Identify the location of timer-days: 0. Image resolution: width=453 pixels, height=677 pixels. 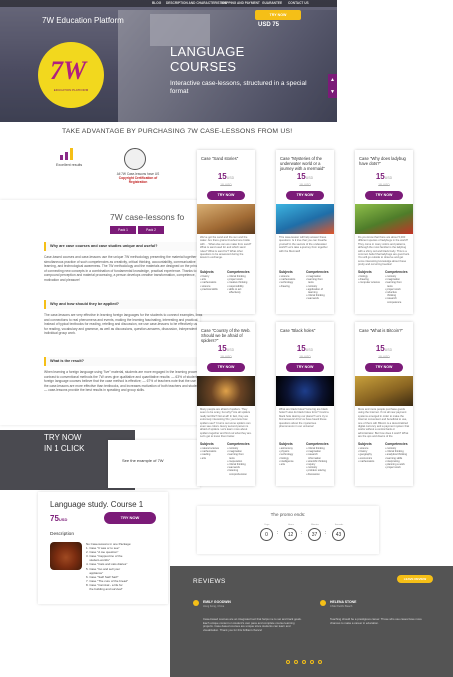
(266, 534).